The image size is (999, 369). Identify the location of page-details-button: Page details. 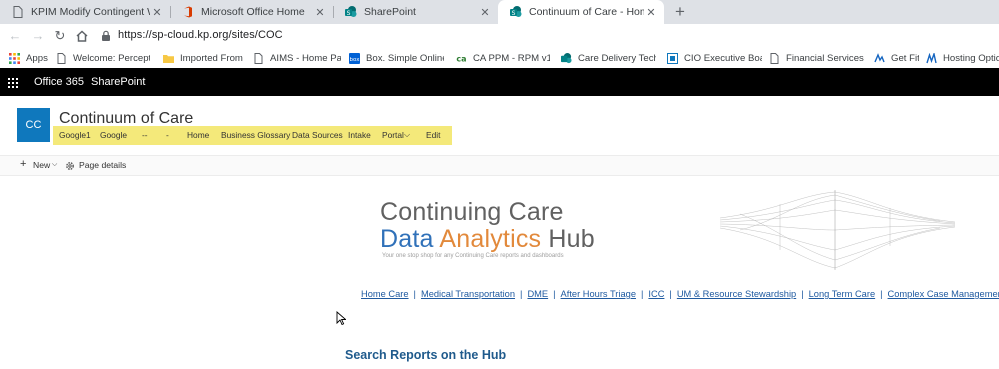
(102, 165).